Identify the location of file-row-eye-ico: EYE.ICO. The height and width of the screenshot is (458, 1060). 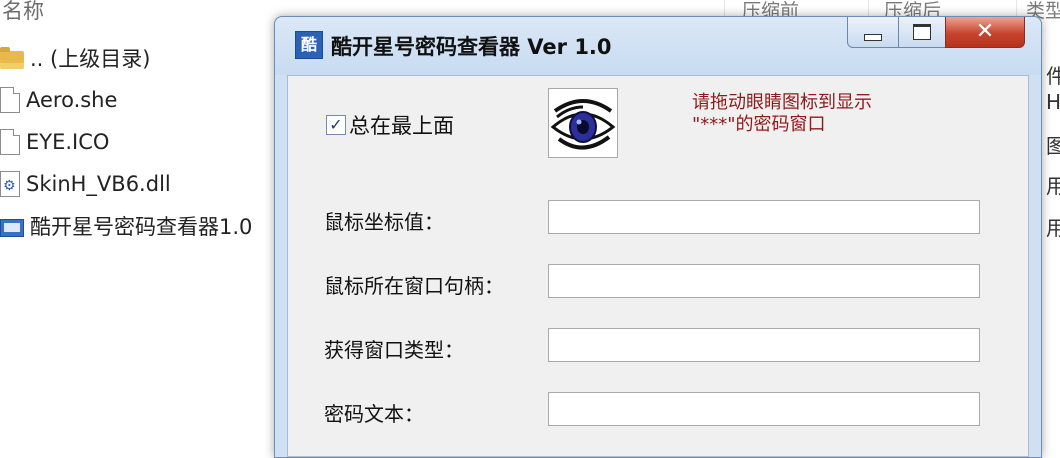
(145, 142).